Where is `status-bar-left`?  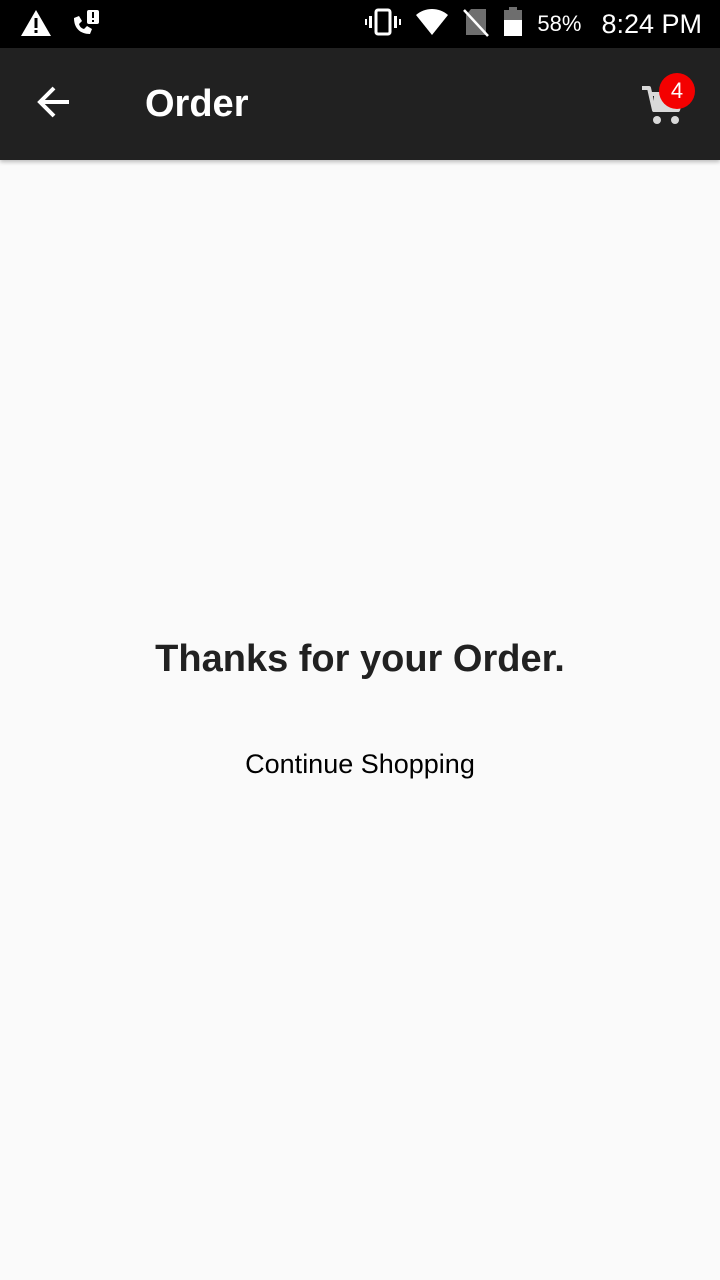 status-bar-left is located at coordinates (60, 25).